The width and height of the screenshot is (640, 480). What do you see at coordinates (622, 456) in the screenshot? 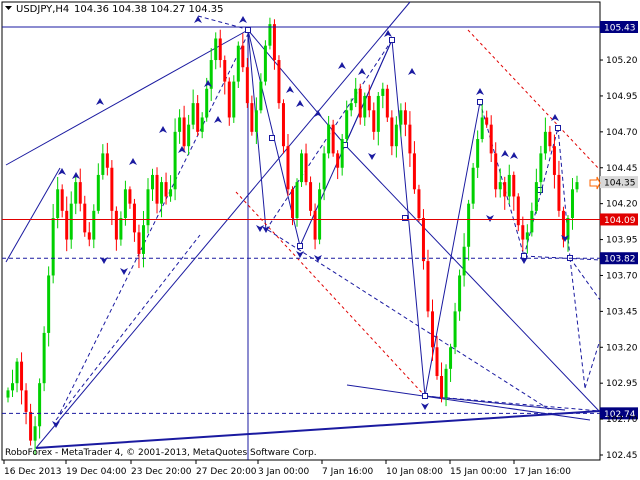
I see `y-tick-label: 102.45` at bounding box center [622, 456].